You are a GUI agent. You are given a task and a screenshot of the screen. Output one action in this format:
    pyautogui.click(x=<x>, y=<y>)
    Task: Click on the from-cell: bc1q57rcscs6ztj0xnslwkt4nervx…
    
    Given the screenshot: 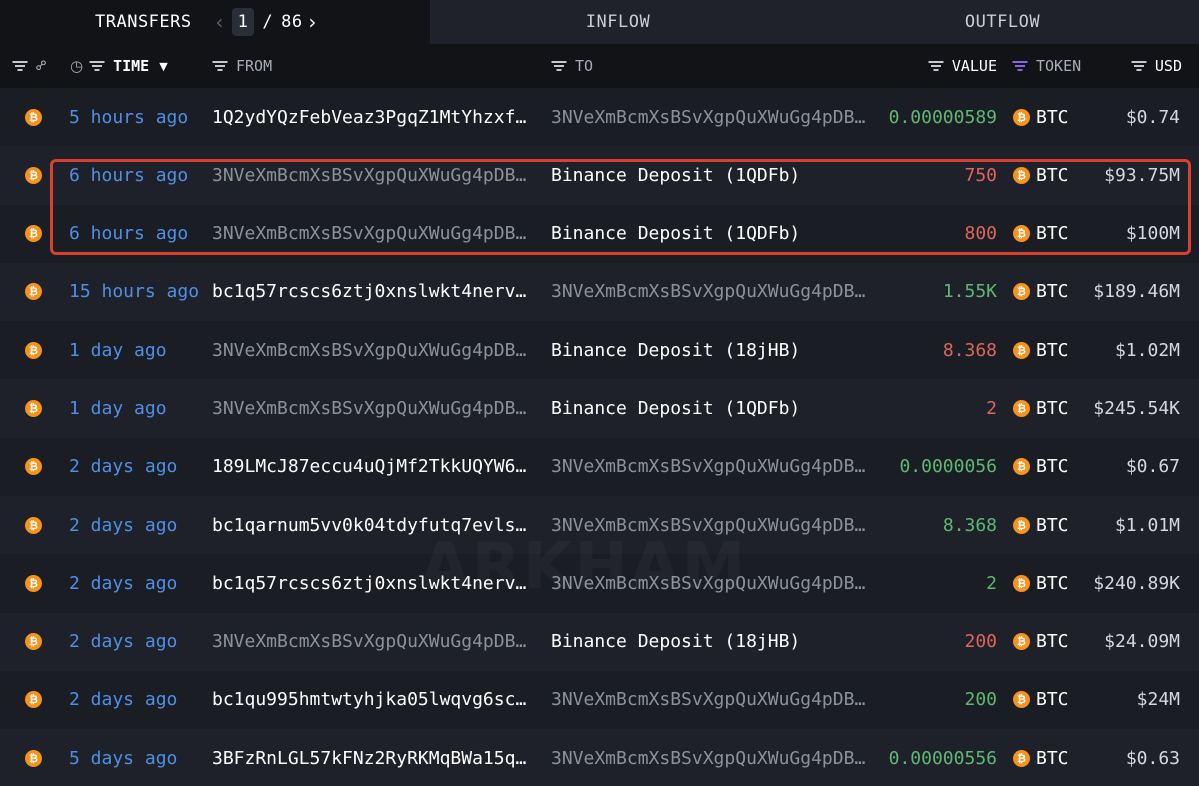 What is the action you would take?
    pyautogui.click(x=371, y=292)
    